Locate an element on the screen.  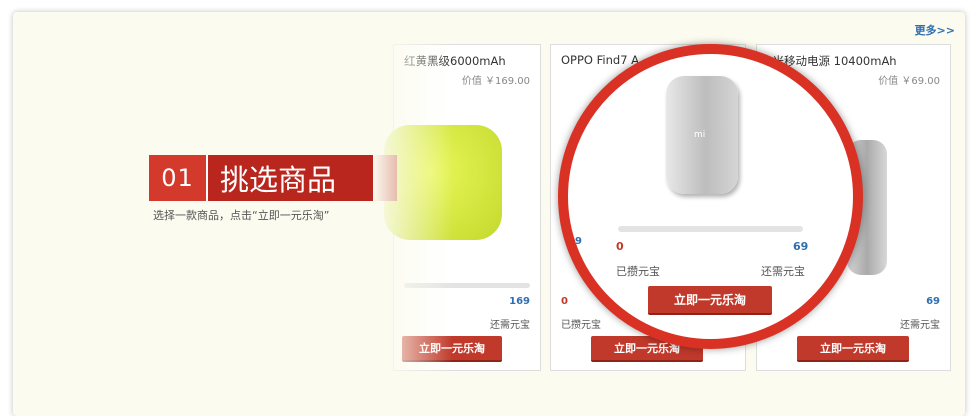
fade-overlay is located at coordinates (413, 214).